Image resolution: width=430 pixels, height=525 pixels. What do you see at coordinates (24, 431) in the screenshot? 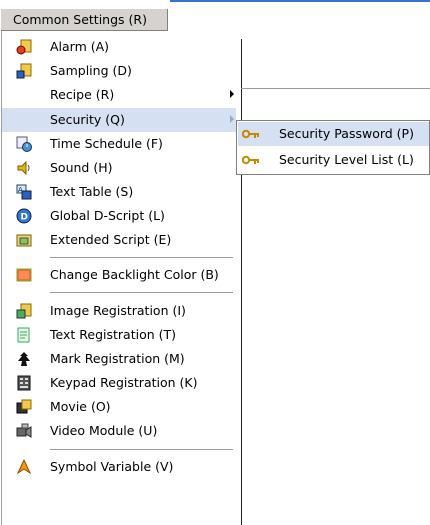
I see `video-module-icon` at bounding box center [24, 431].